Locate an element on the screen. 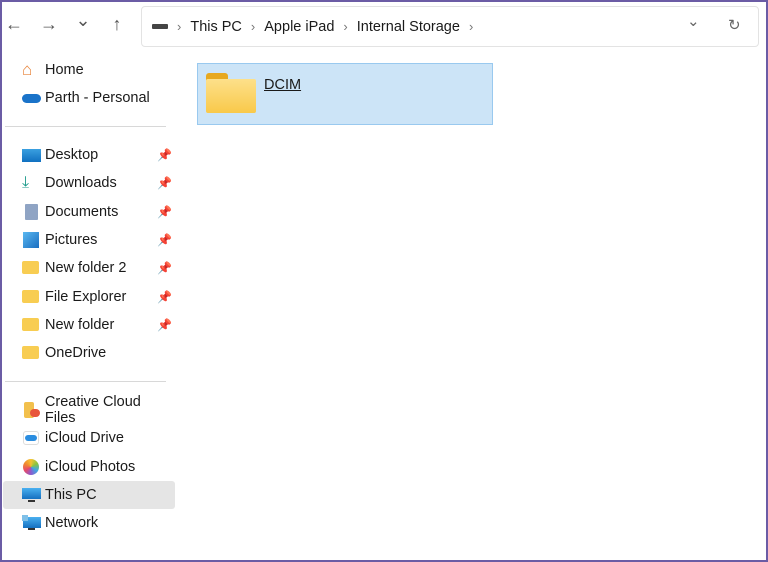  sidebar-item-new-folder: New folder 📌 is located at coordinates (89, 325).